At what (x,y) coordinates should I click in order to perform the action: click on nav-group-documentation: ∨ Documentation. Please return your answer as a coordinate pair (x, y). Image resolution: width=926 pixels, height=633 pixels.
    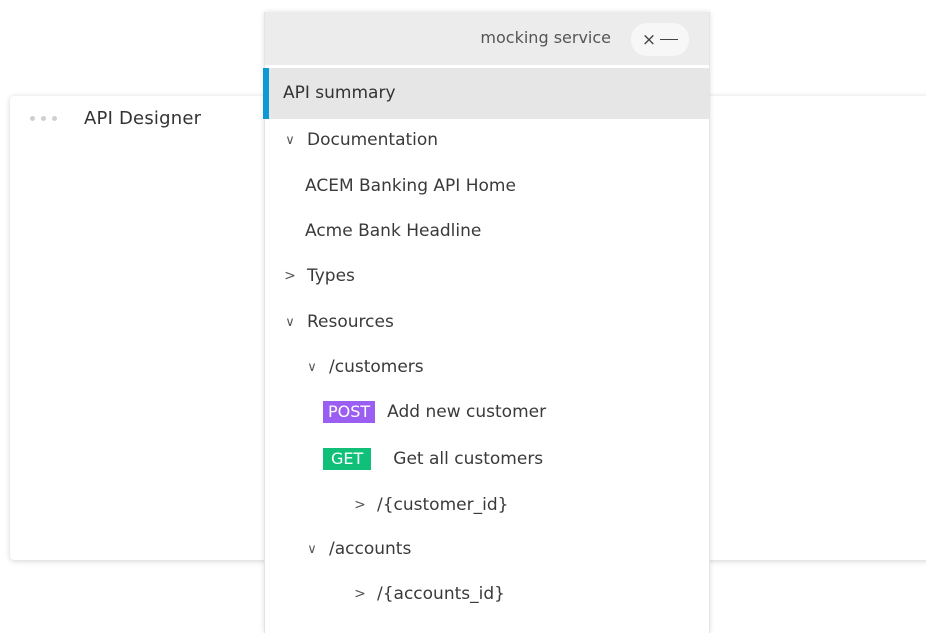
    Looking at the image, I should click on (360, 140).